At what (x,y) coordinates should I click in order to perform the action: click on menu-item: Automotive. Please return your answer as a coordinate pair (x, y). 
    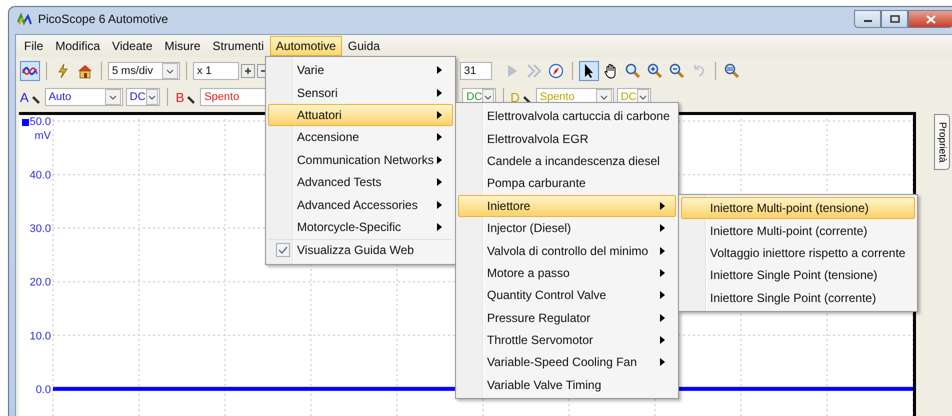
    Looking at the image, I should click on (306, 46).